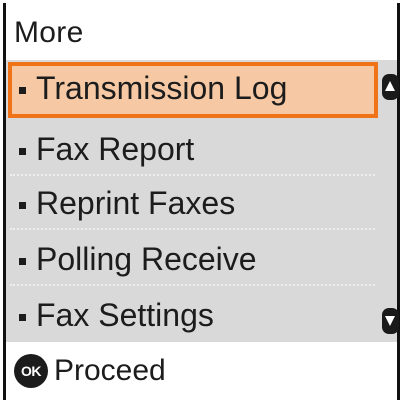 The height and width of the screenshot is (403, 403). What do you see at coordinates (31, 371) in the screenshot?
I see `ok-button-icon: OK` at bounding box center [31, 371].